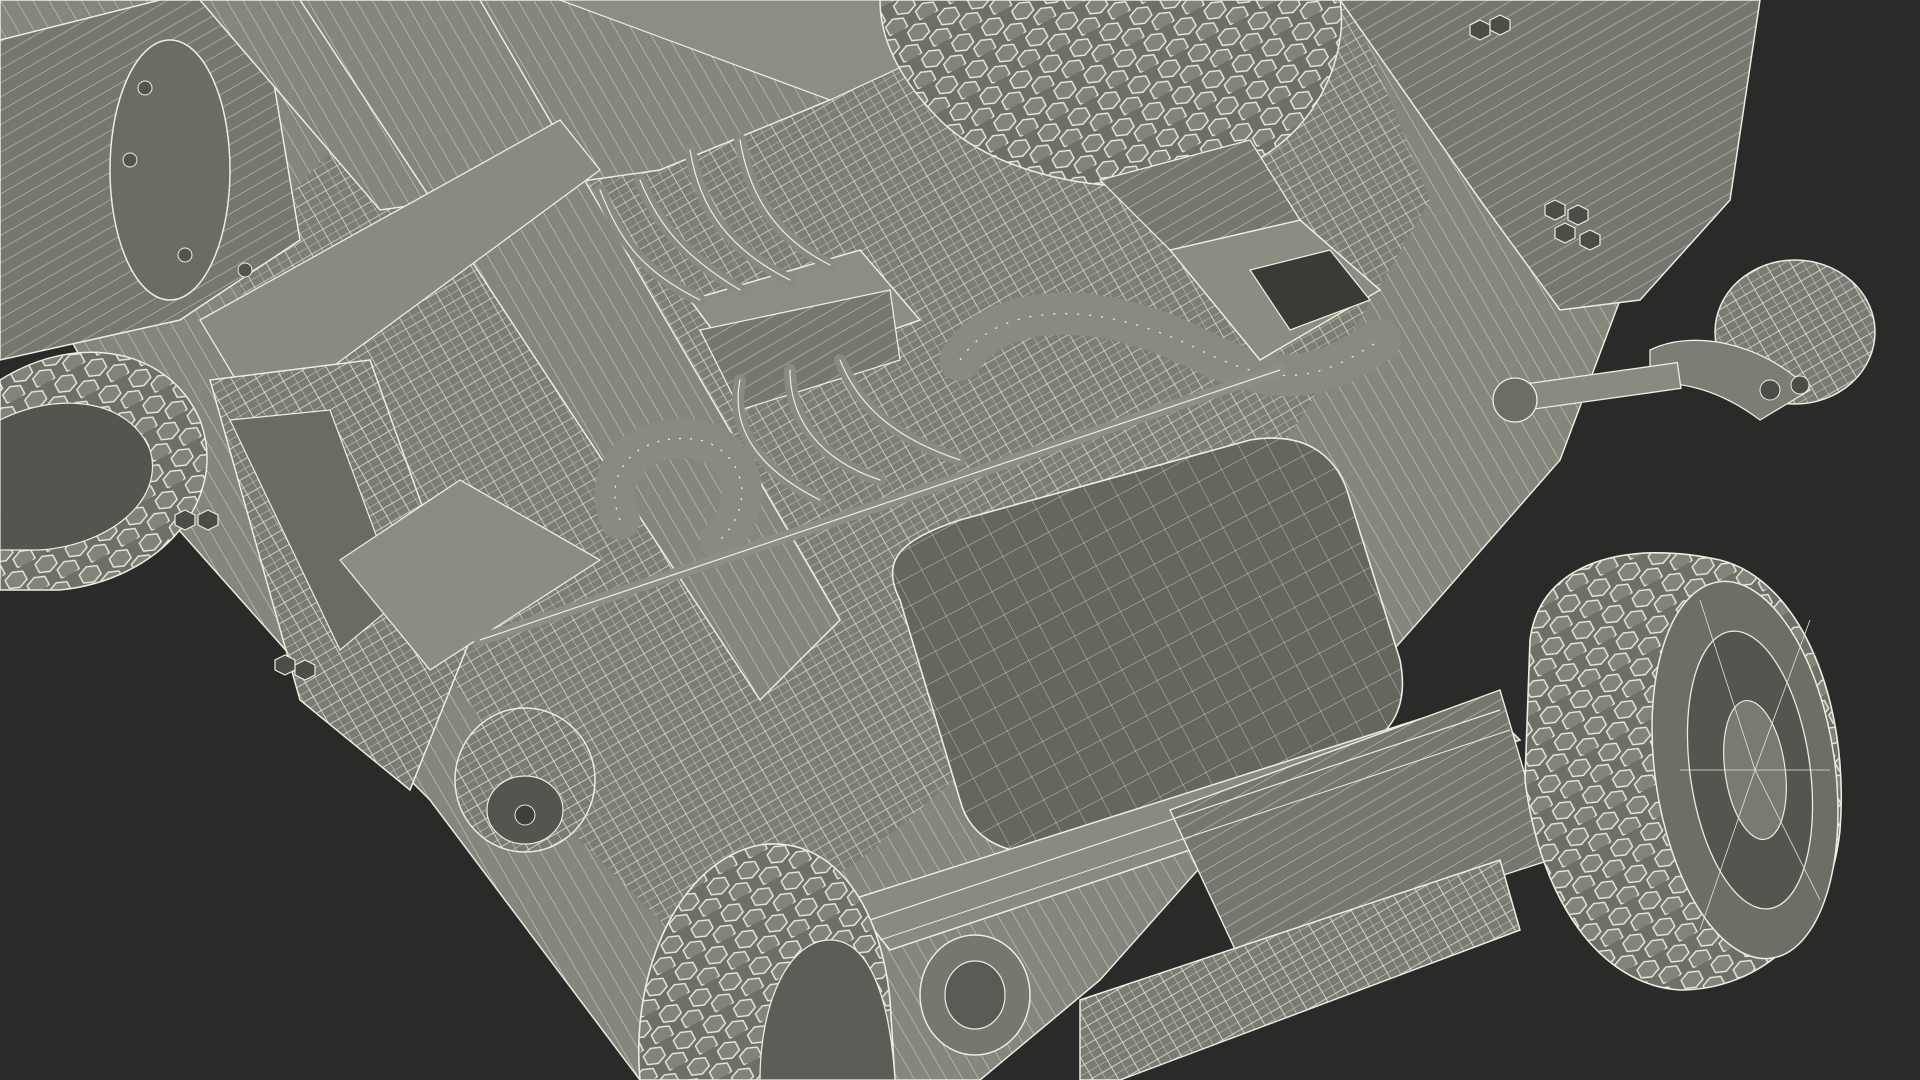 This screenshot has height=1080, width=1920. What do you see at coordinates (525, 780) in the screenshot?
I see `tow-hook-left` at bounding box center [525, 780].